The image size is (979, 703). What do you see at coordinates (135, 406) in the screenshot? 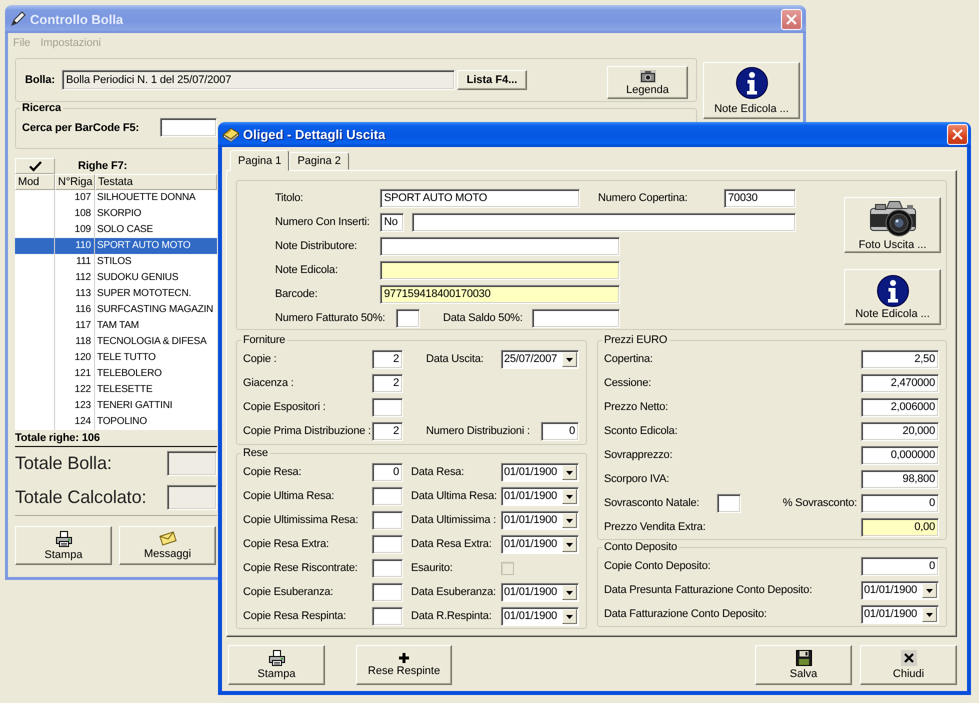
I see `table-cell-text: TENERI GATTINI` at bounding box center [135, 406].